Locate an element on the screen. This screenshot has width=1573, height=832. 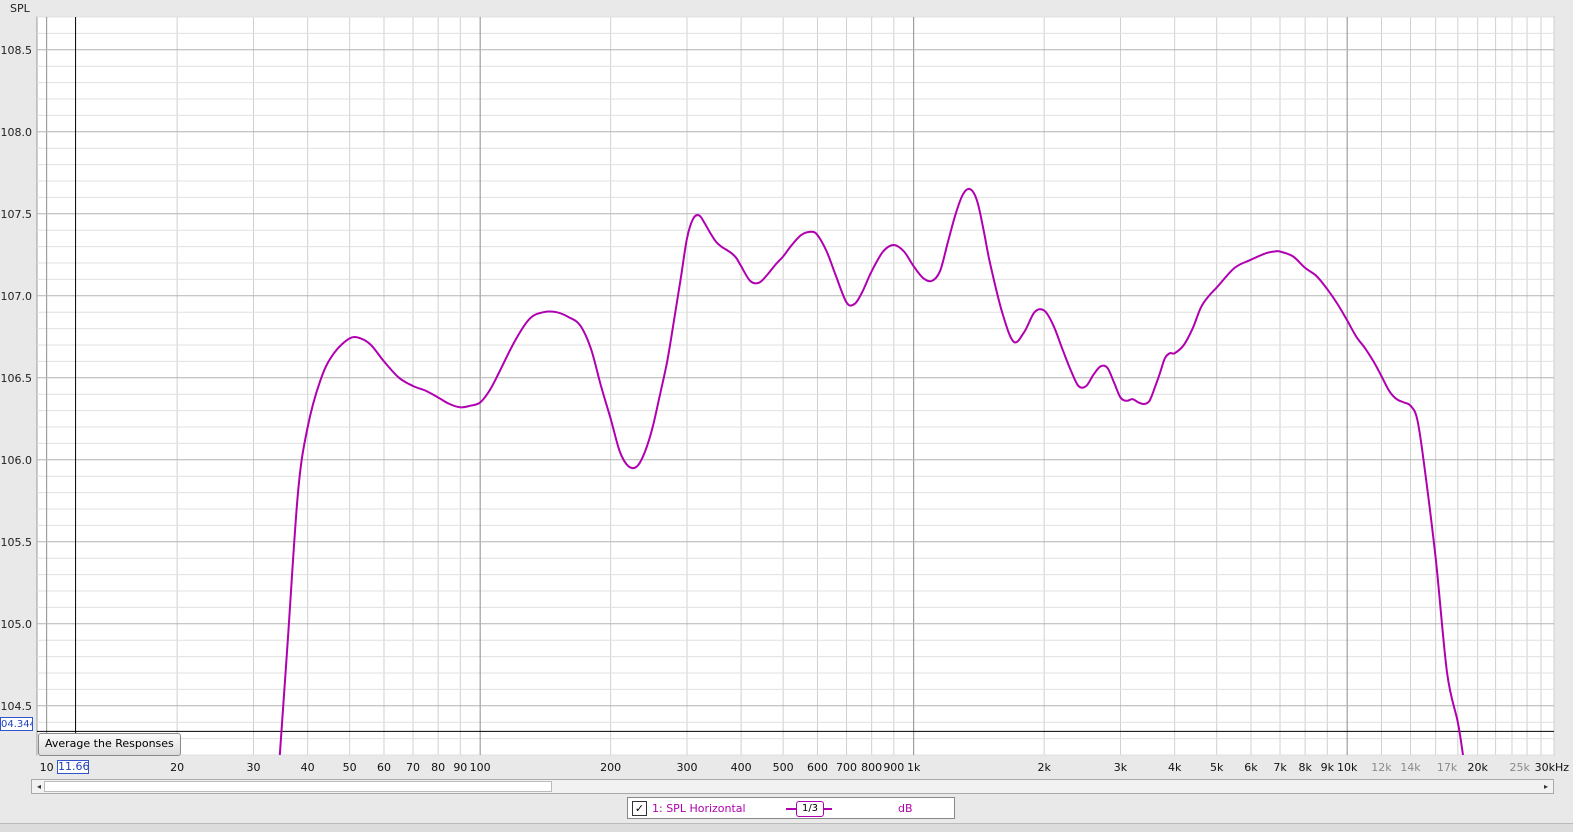
x-tick-label: 300 is located at coordinates (686, 767).